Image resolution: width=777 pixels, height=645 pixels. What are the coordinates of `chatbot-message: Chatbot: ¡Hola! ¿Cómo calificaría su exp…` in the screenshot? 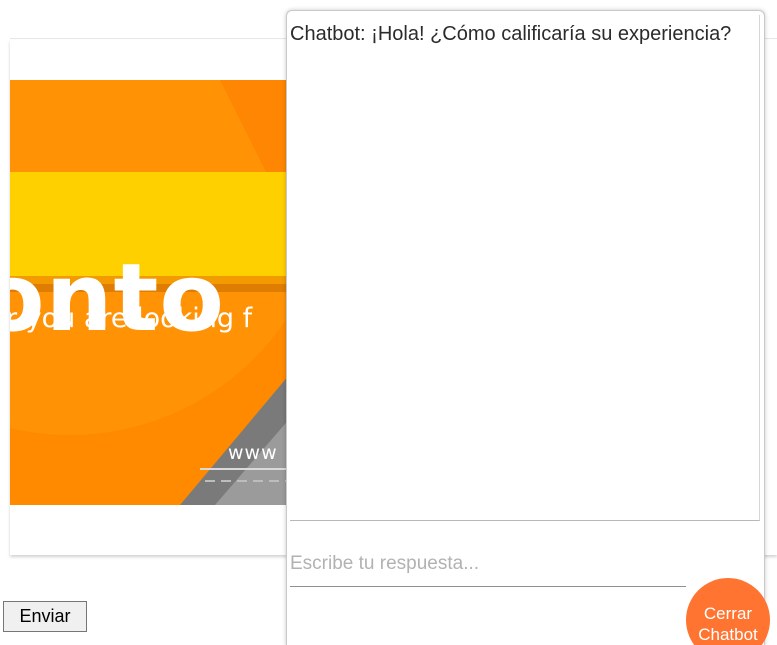 It's located at (511, 34).